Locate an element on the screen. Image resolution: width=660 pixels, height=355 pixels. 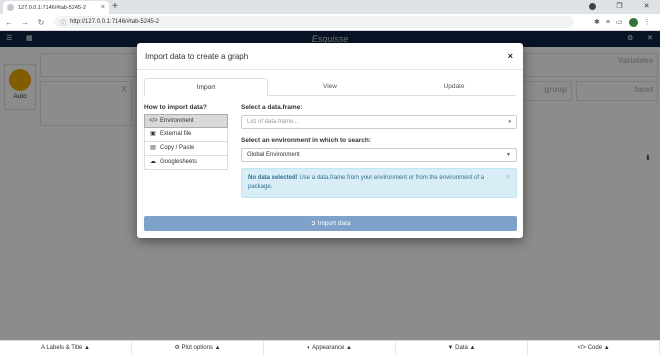
source-label: Environment is located at coordinates (177, 120).